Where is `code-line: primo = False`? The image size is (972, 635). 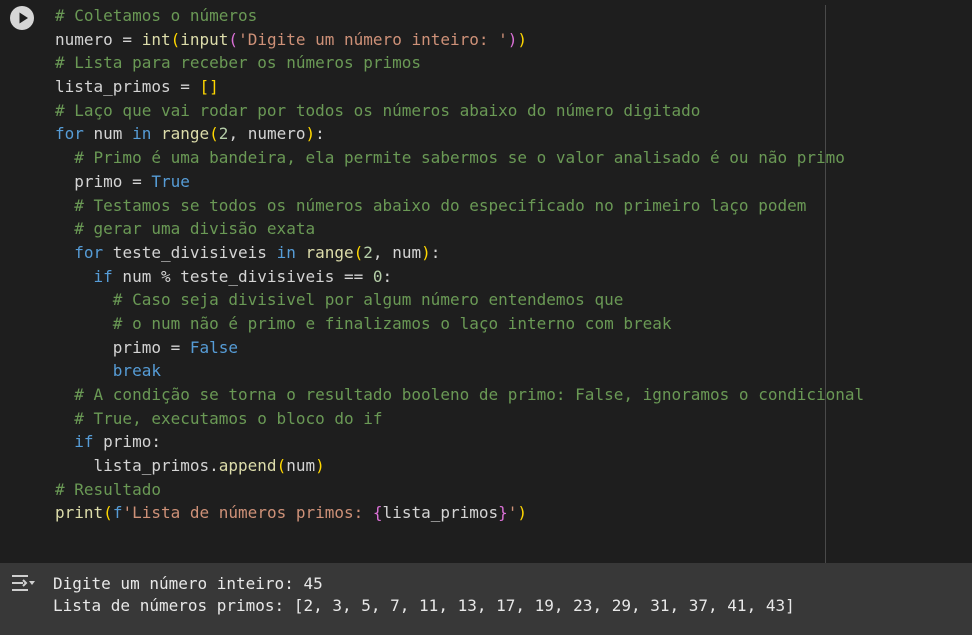
code-line: primo = False is located at coordinates (459, 348).